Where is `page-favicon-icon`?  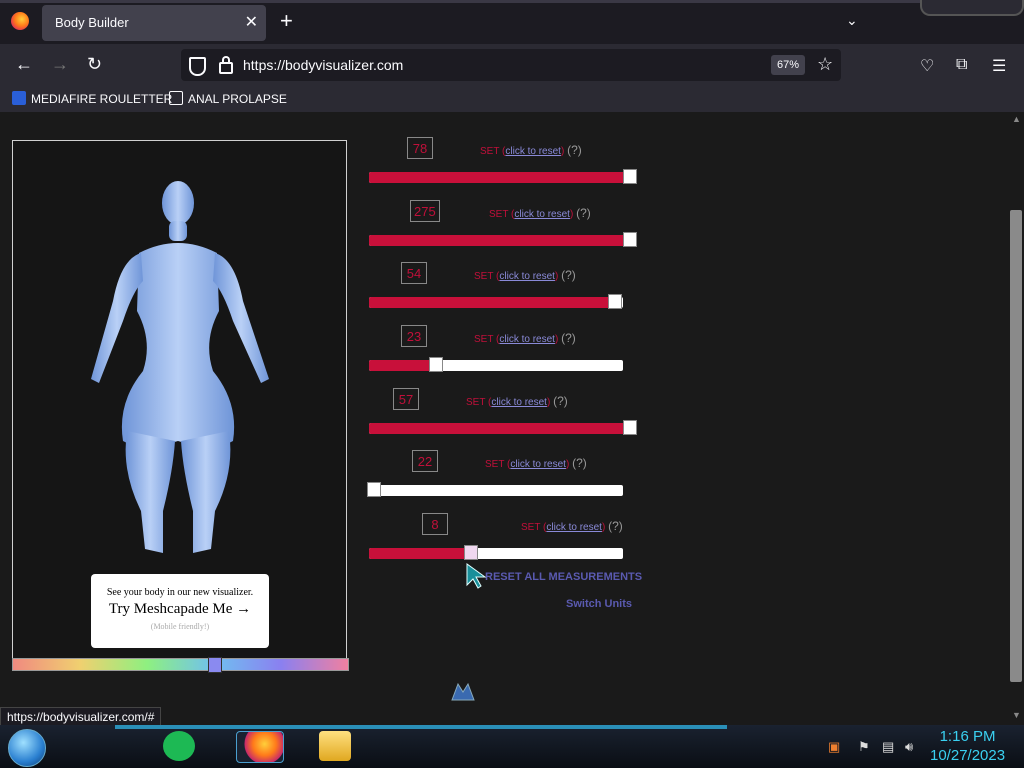
page-favicon-icon is located at coordinates (176, 98).